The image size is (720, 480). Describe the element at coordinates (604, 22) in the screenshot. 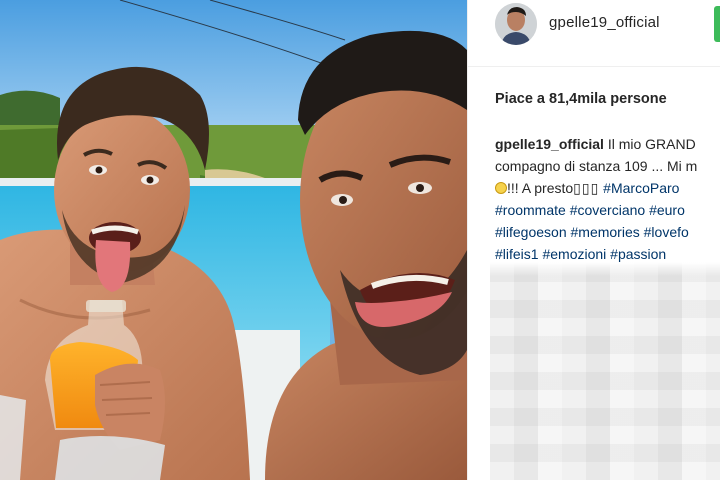

I see `username-link: gpelle19_official` at that location.